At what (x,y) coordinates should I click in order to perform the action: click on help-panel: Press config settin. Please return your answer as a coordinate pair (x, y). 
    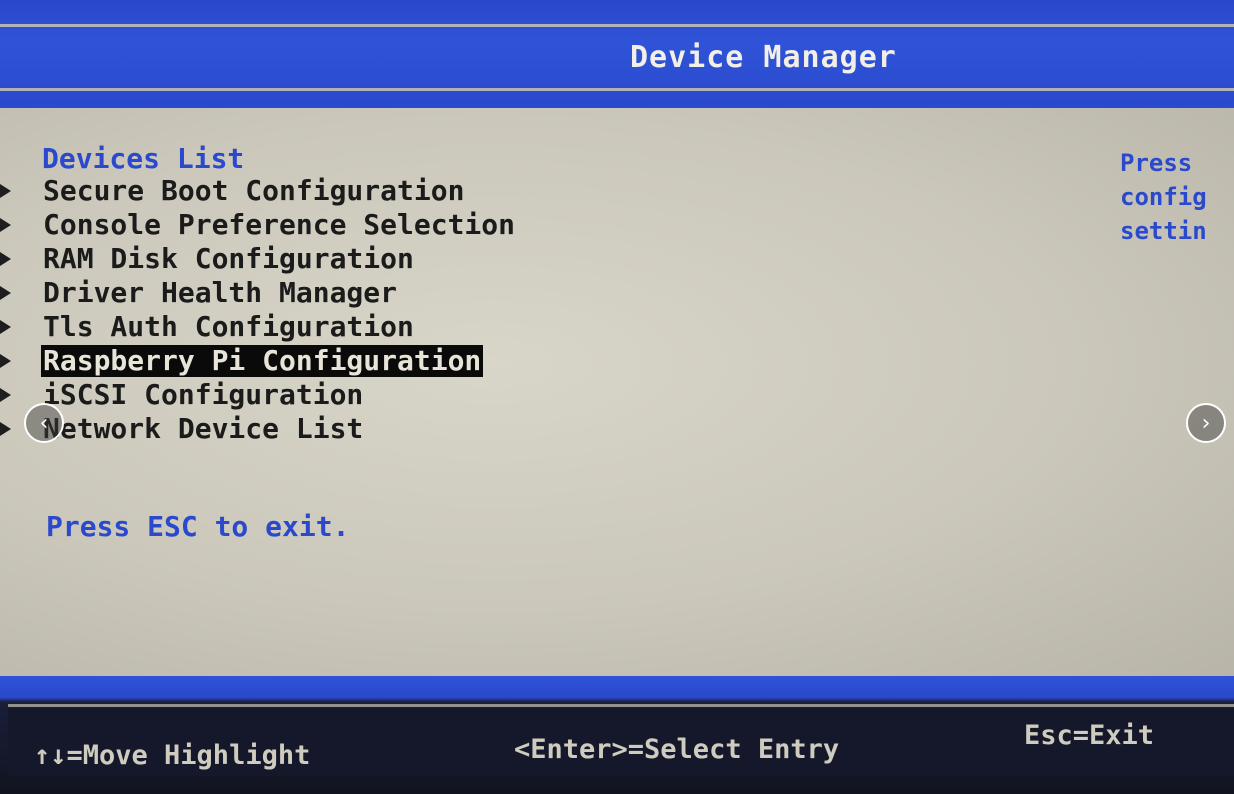
    Looking at the image, I should click on (1177, 197).